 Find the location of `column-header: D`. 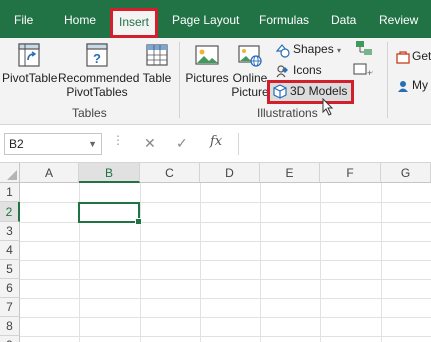

column-header: D is located at coordinates (230, 173).